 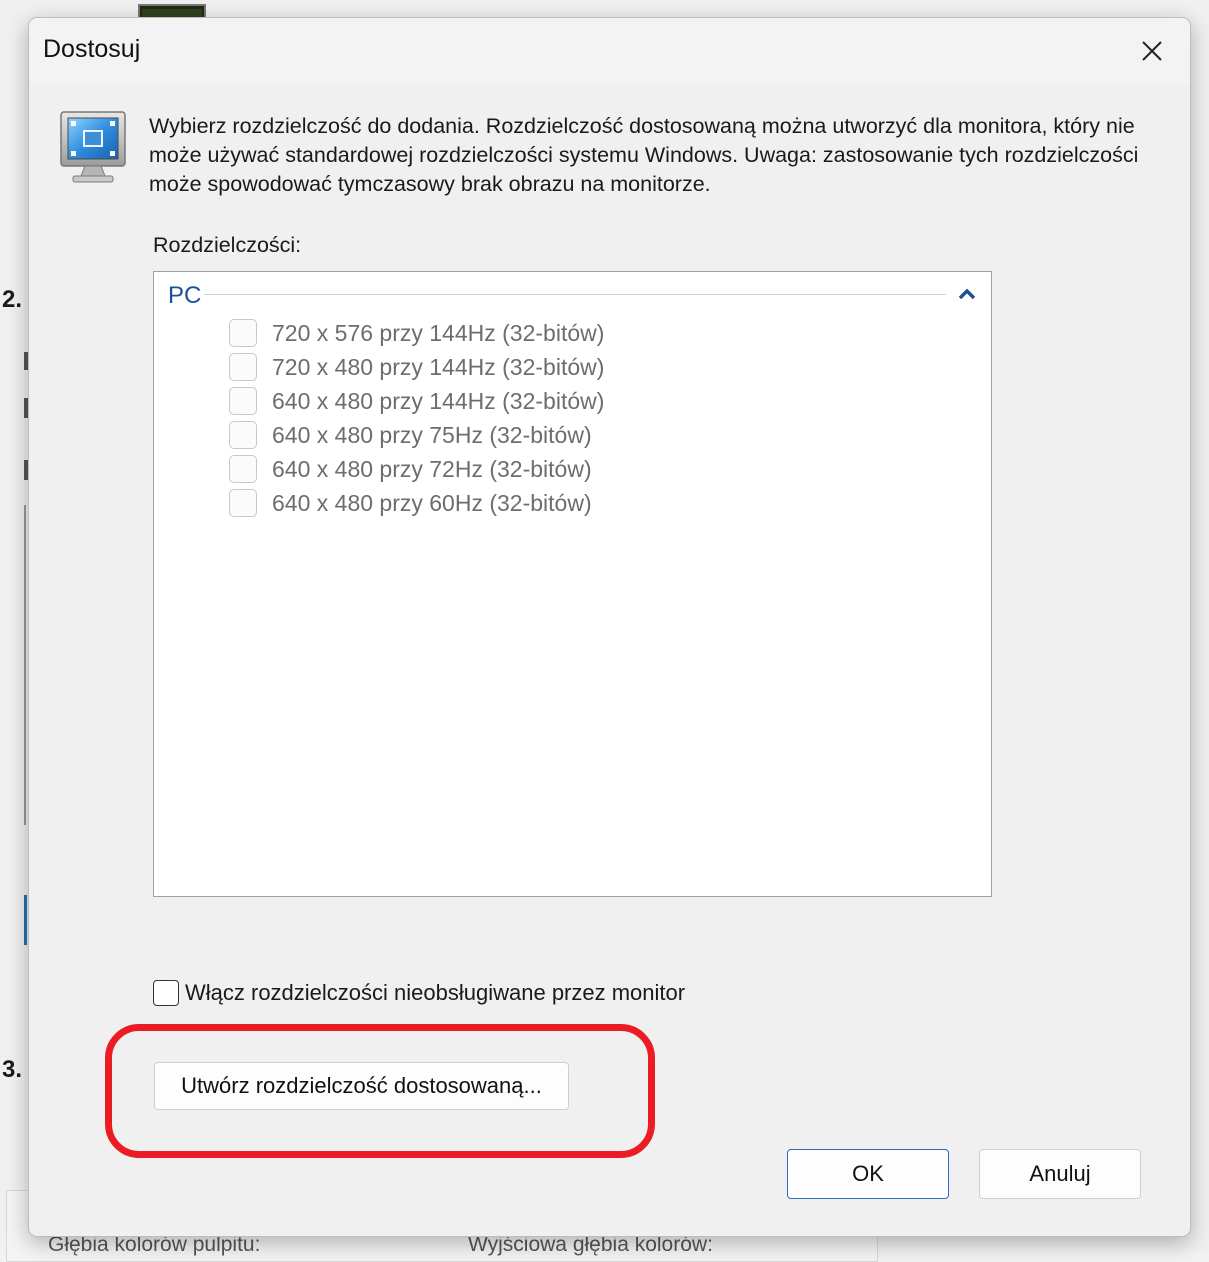 I want to click on resolution-item: 720 x 480 przy 144Hz (32-bitów), so click(x=416, y=367).